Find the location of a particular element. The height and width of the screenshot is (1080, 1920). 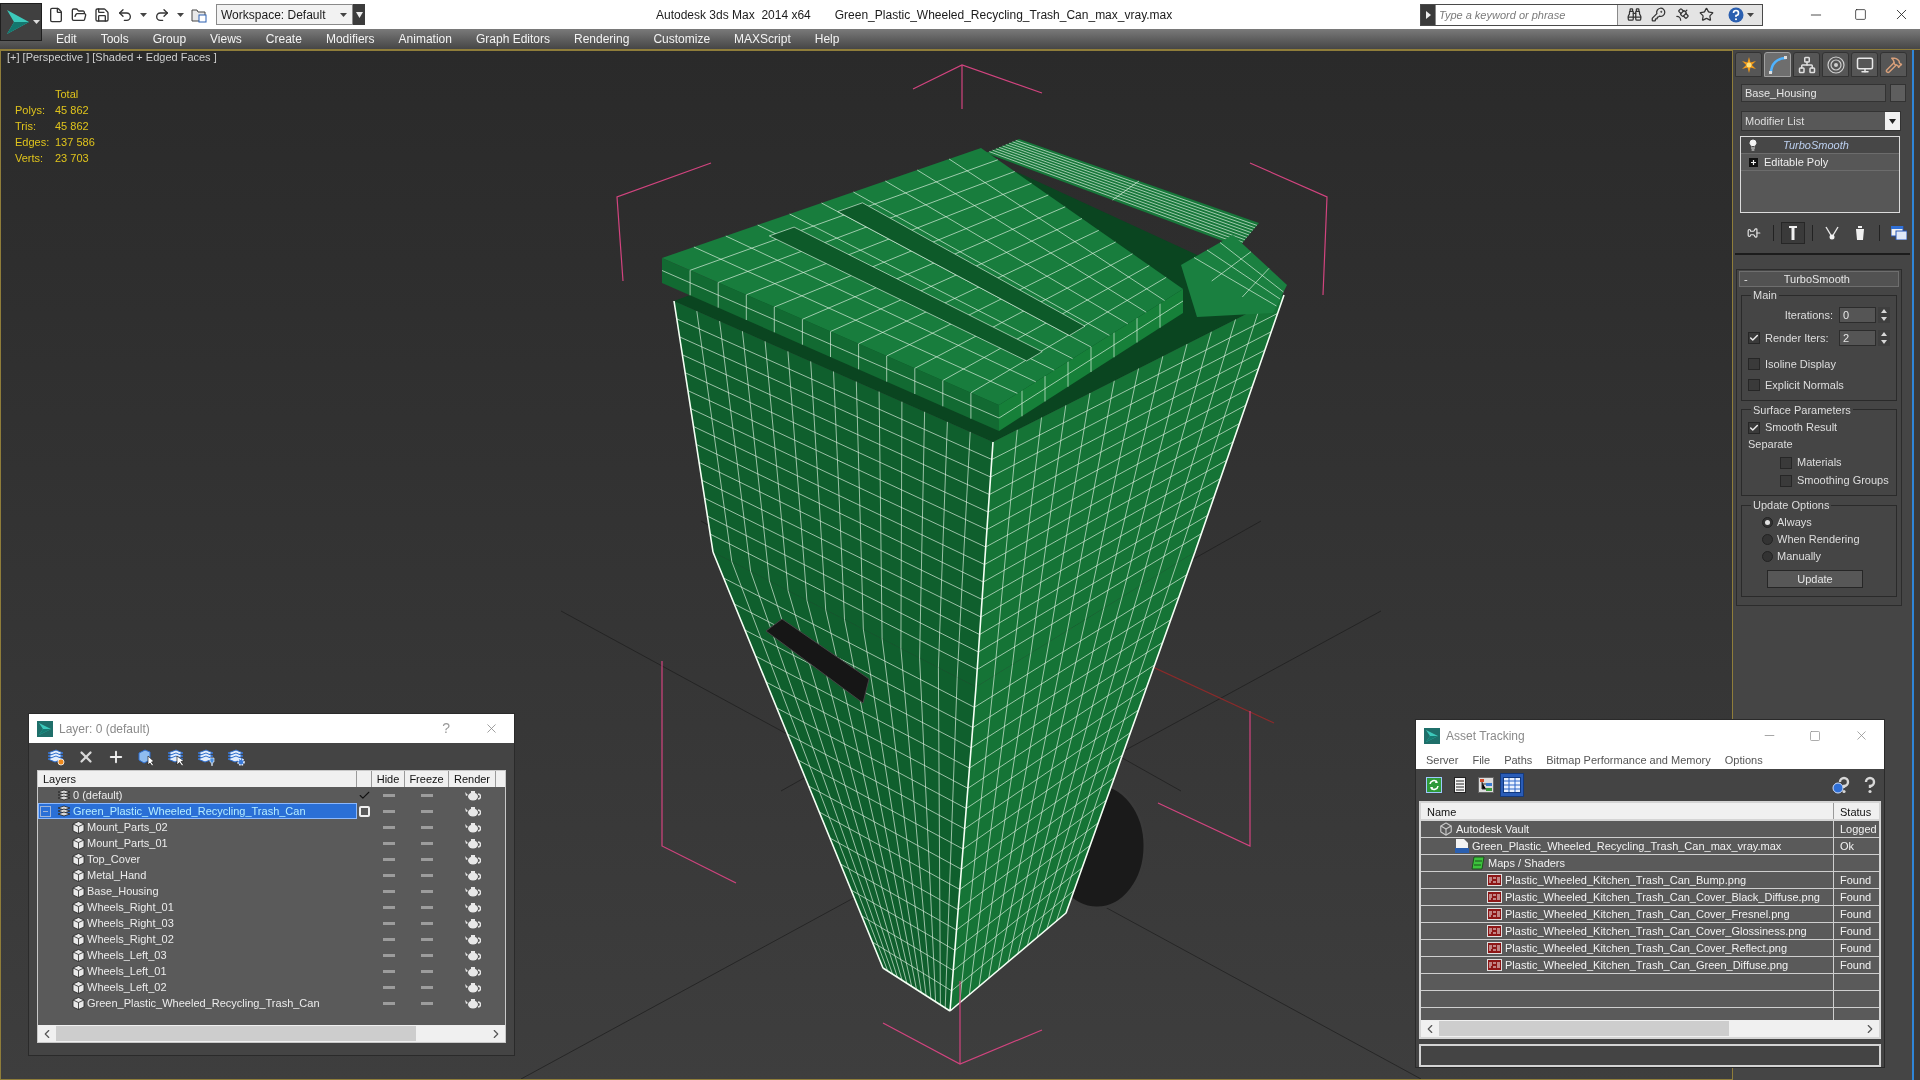

help-globe-icon is located at coordinates (1841, 785).